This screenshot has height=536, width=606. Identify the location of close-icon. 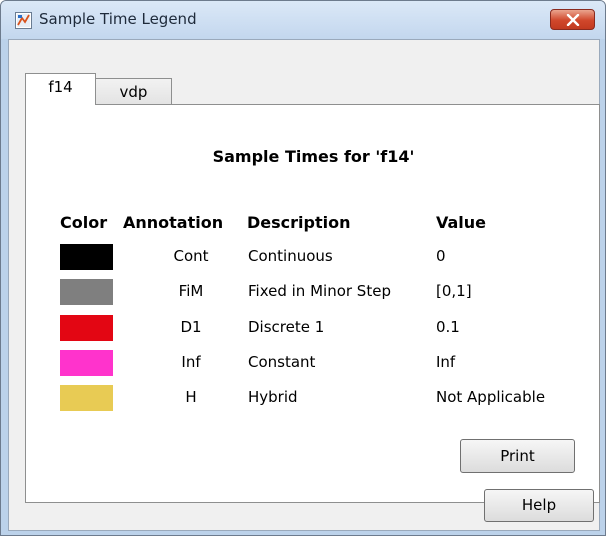
(573, 20).